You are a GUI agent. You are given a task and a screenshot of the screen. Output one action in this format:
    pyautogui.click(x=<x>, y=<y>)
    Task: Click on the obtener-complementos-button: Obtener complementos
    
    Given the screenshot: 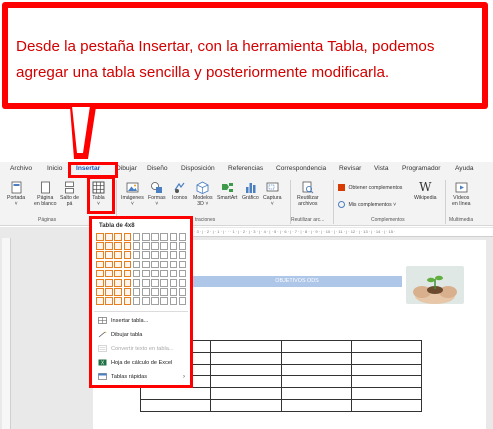 What is the action you would take?
    pyautogui.click(x=370, y=187)
    